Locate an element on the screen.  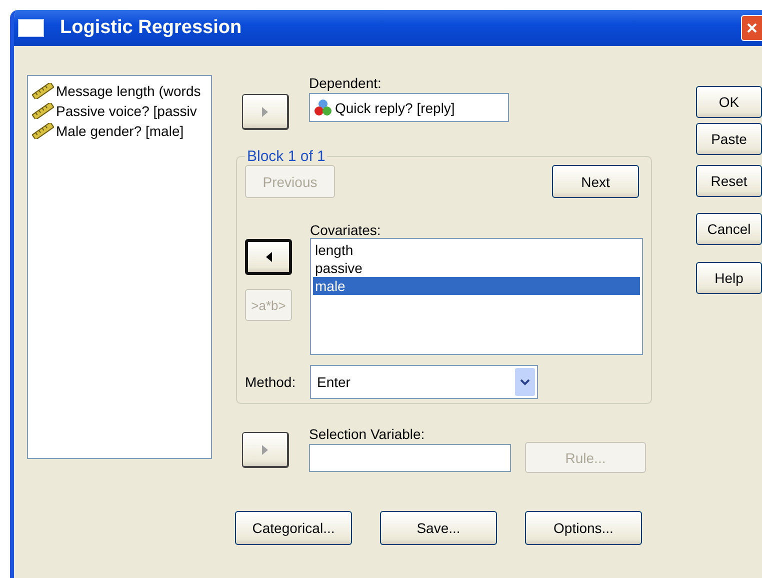
dialog-button: OK is located at coordinates (729, 102).